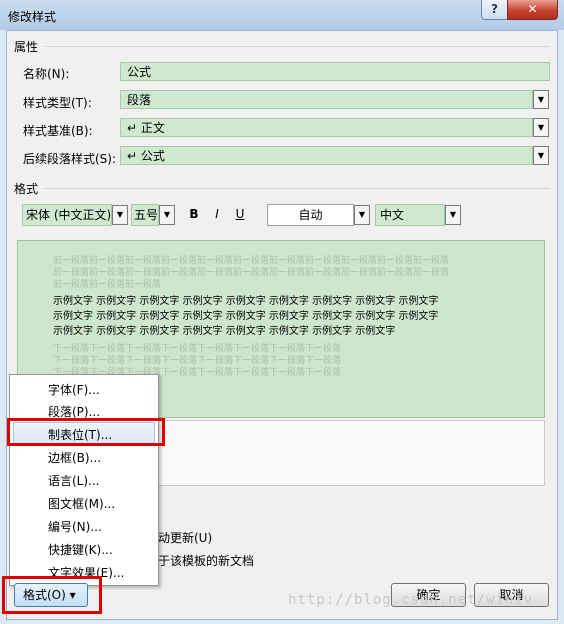 The width and height of the screenshot is (564, 624). I want to click on preview-previous-paragraph: 前一段落前一段落前一段落, so click(107, 285).